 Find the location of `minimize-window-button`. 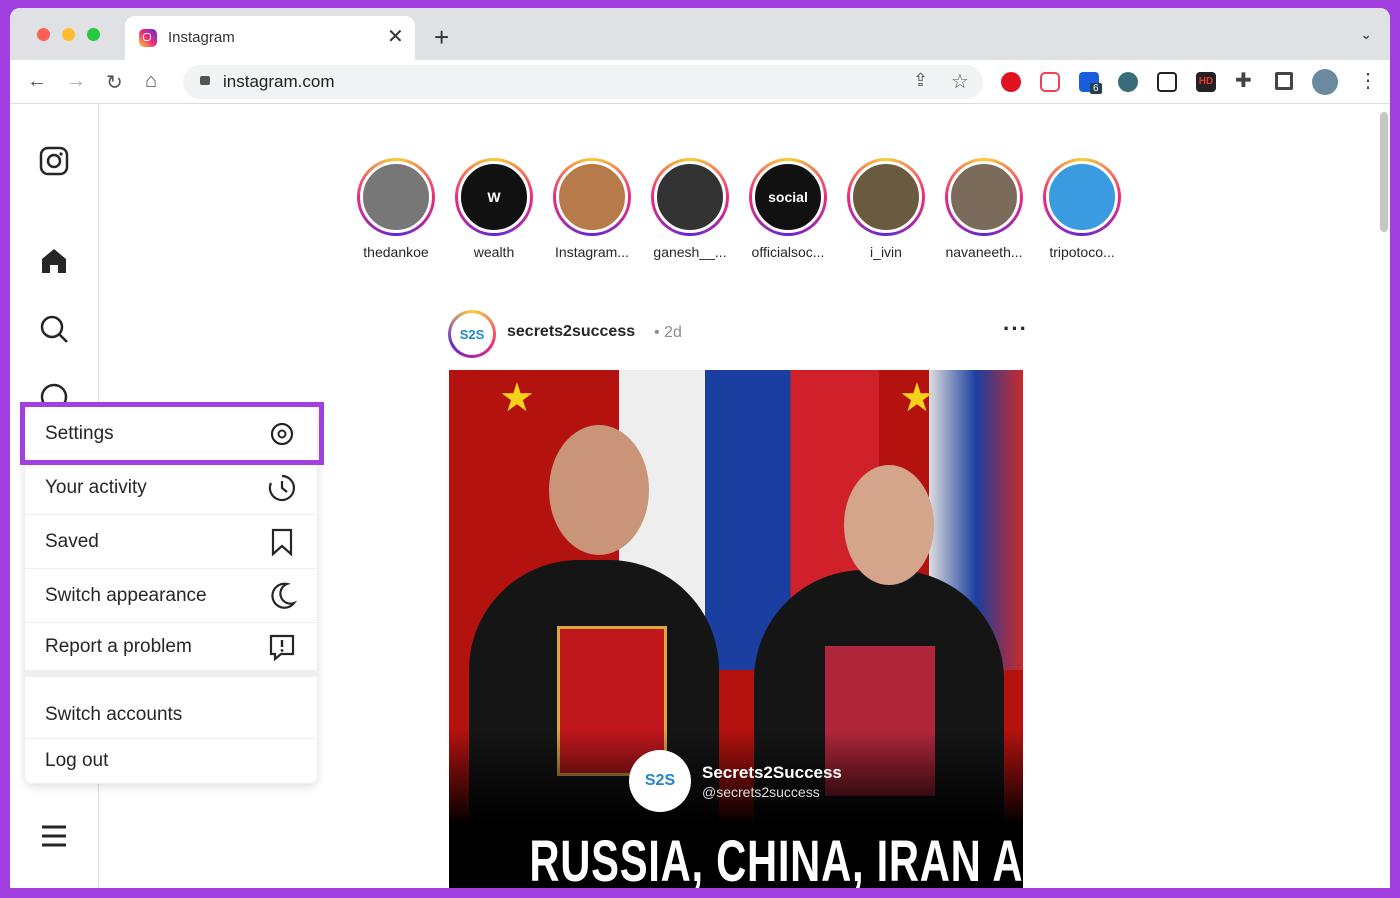

minimize-window-button is located at coordinates (68, 34).